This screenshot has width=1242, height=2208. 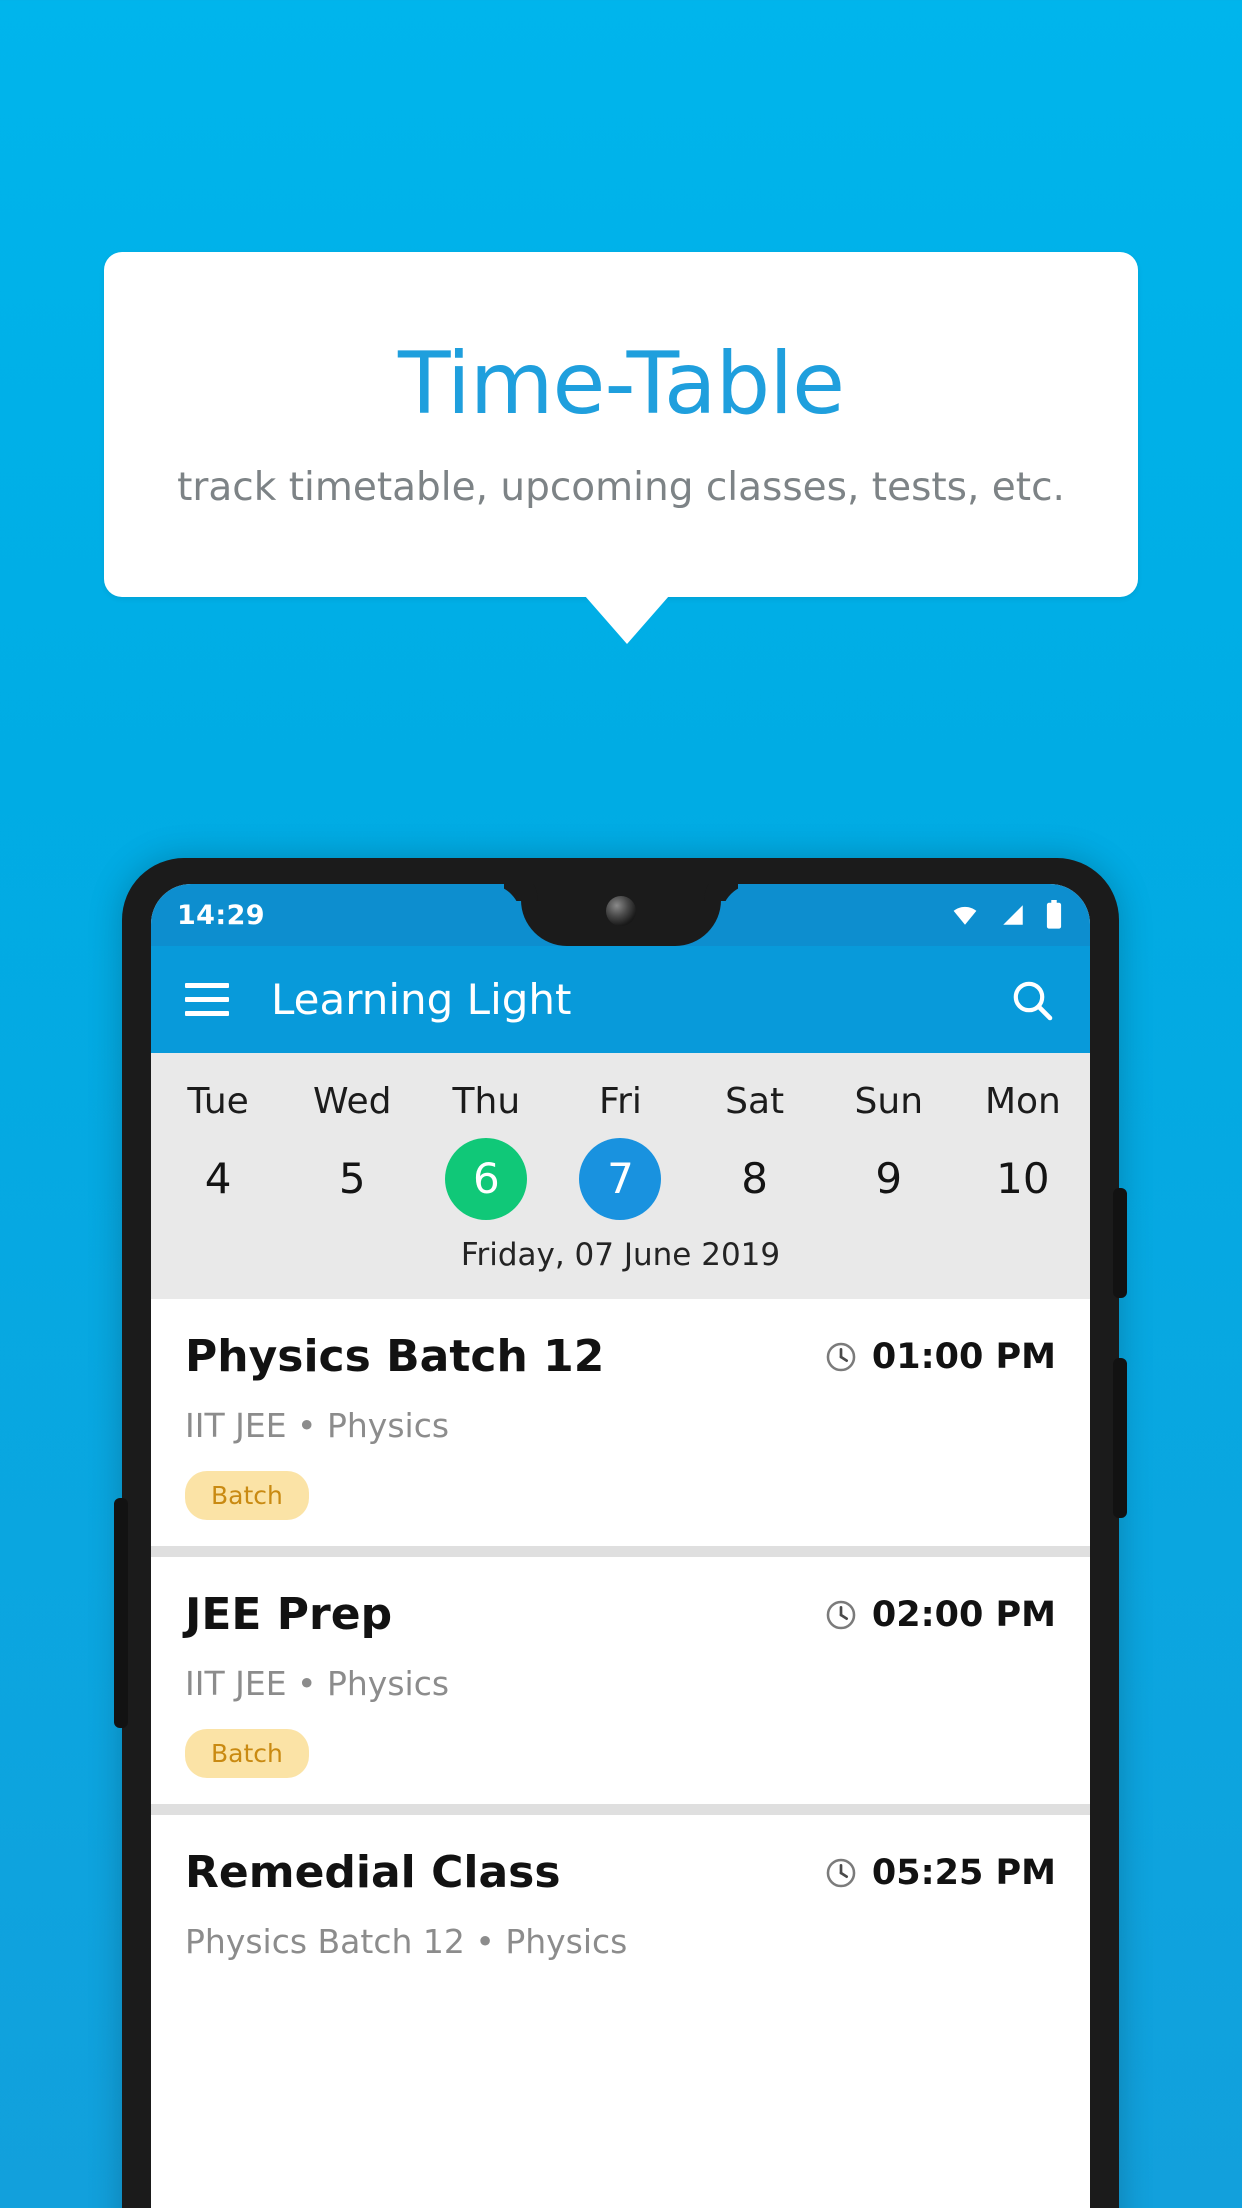 I want to click on day-names-row: Tue Wed Thu Fri Sat Sun Mon, so click(x=620, y=1101).